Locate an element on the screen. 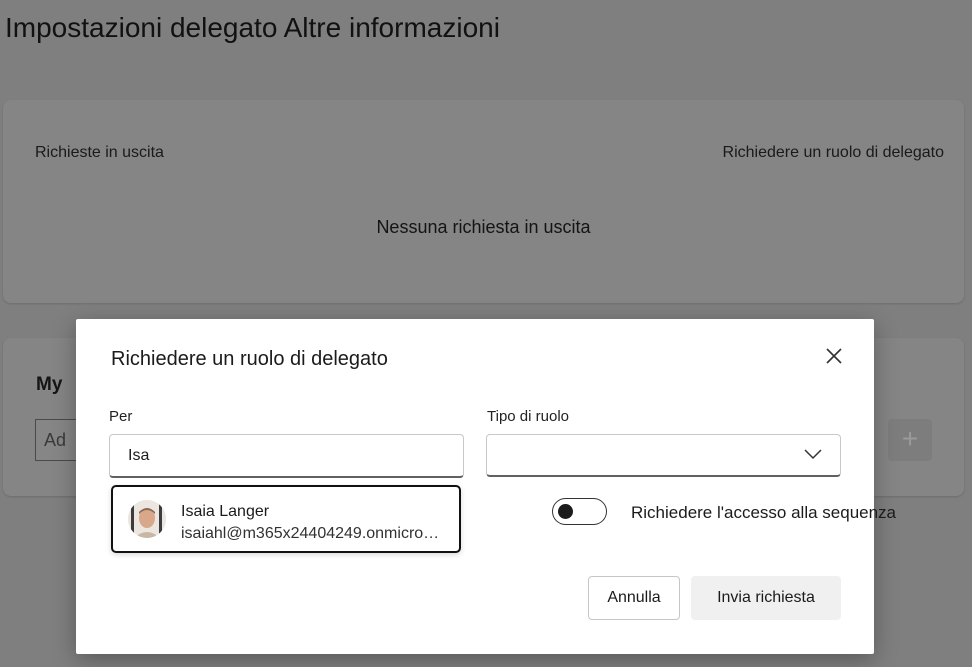 The image size is (972, 667). add-delegate-button: + is located at coordinates (910, 440).